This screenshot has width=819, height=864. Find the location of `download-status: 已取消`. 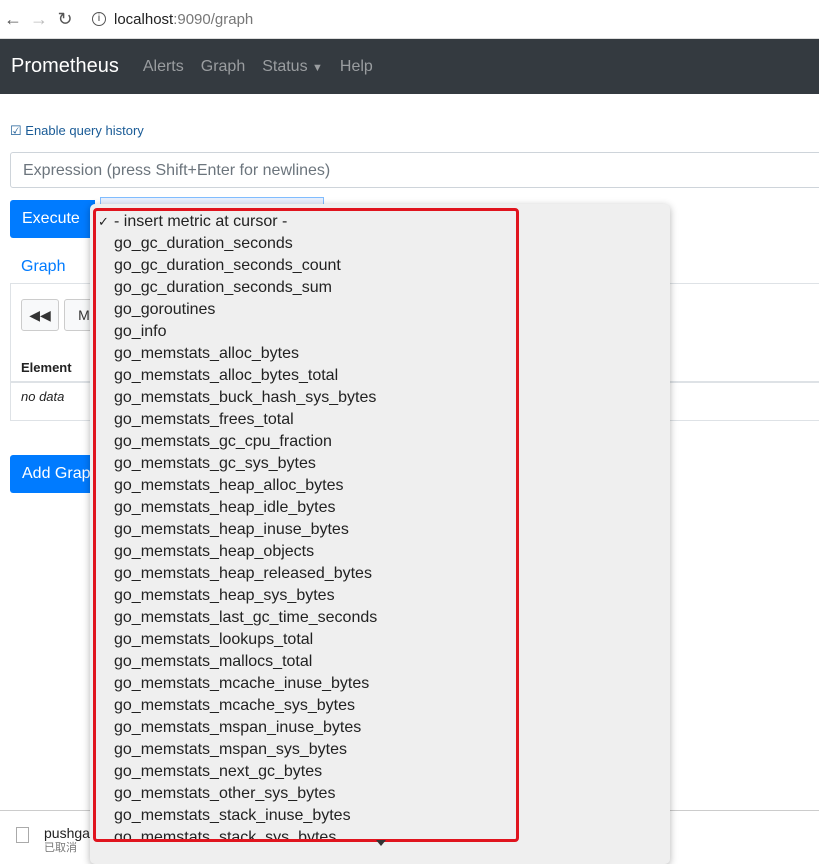

download-status: 已取消 is located at coordinates (60, 848).